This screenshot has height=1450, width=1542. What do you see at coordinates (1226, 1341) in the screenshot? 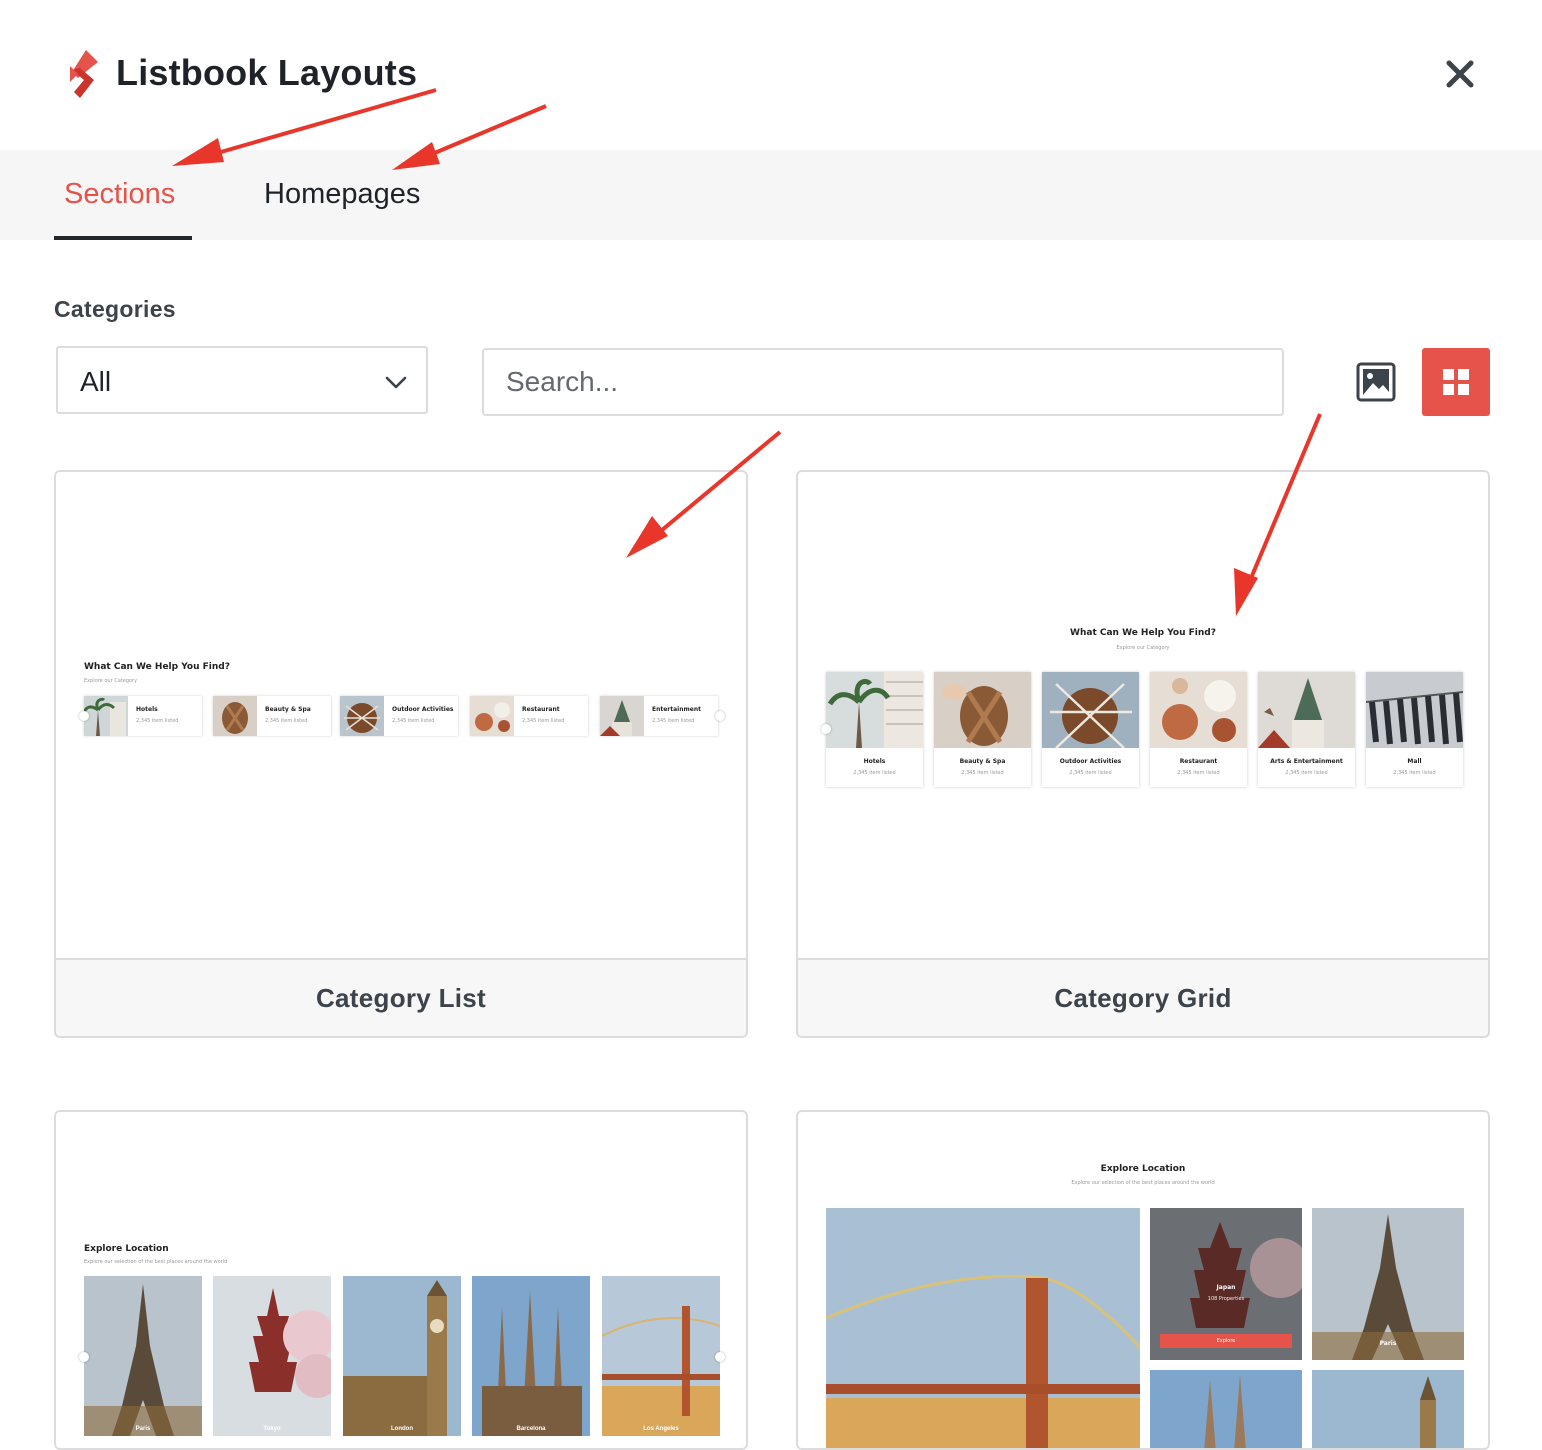
I see `explore-button: Explore` at bounding box center [1226, 1341].